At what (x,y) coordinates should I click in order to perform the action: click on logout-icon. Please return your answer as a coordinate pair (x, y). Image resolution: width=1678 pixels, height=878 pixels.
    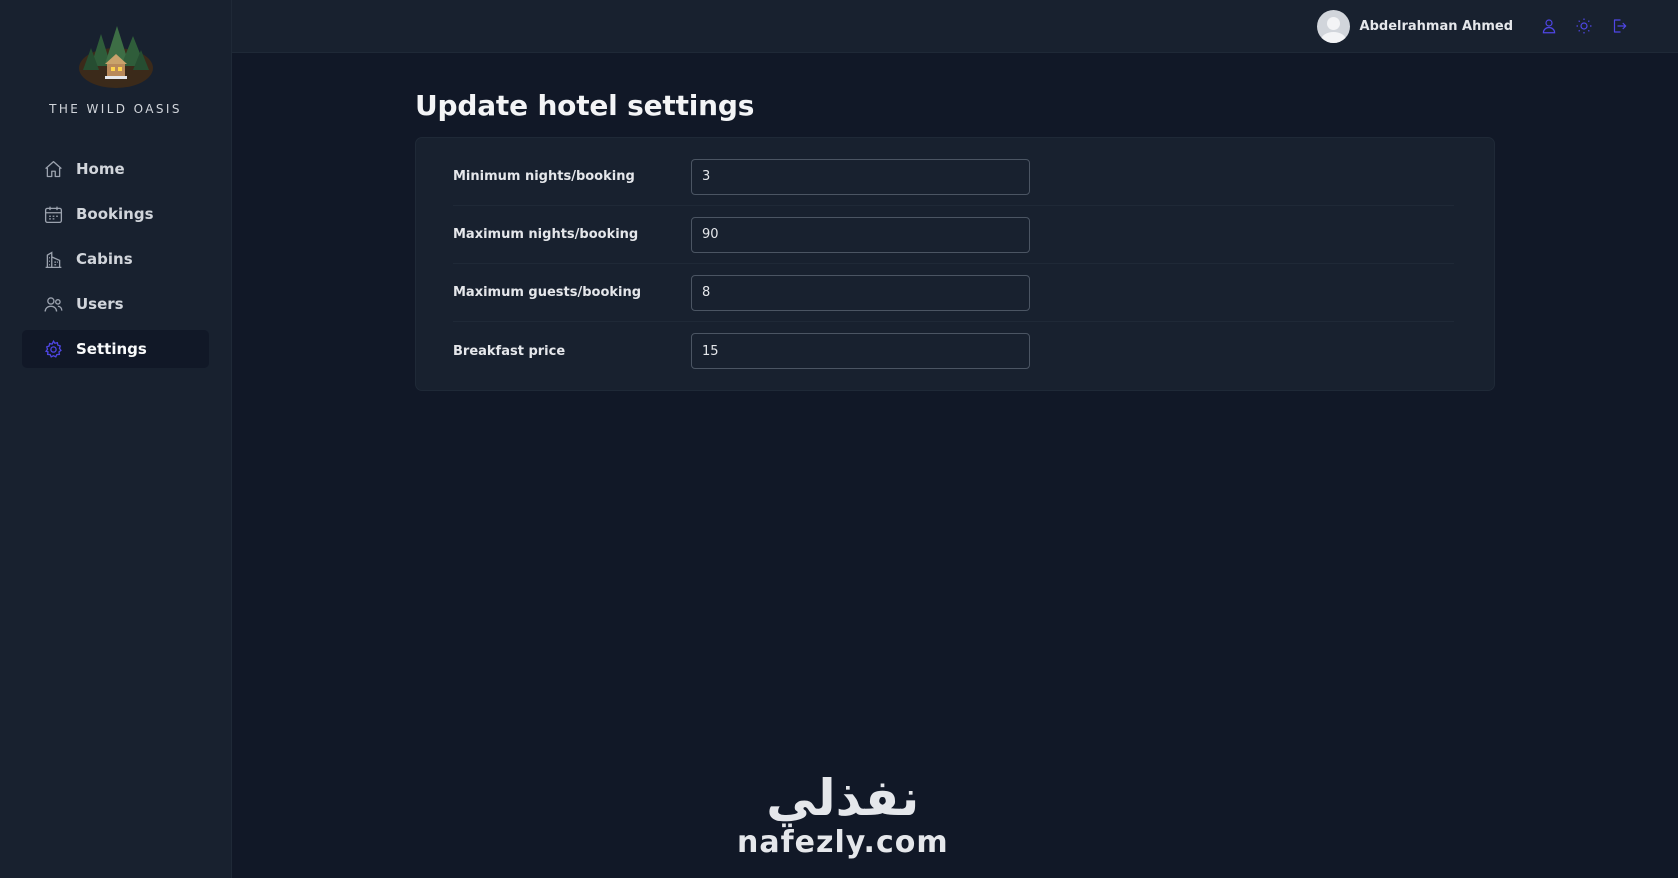
    Looking at the image, I should click on (1619, 26).